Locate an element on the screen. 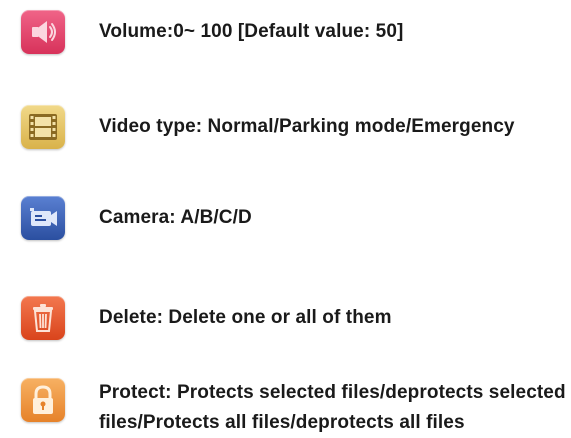 This screenshot has height=438, width=571. speaker-icon is located at coordinates (43, 32).